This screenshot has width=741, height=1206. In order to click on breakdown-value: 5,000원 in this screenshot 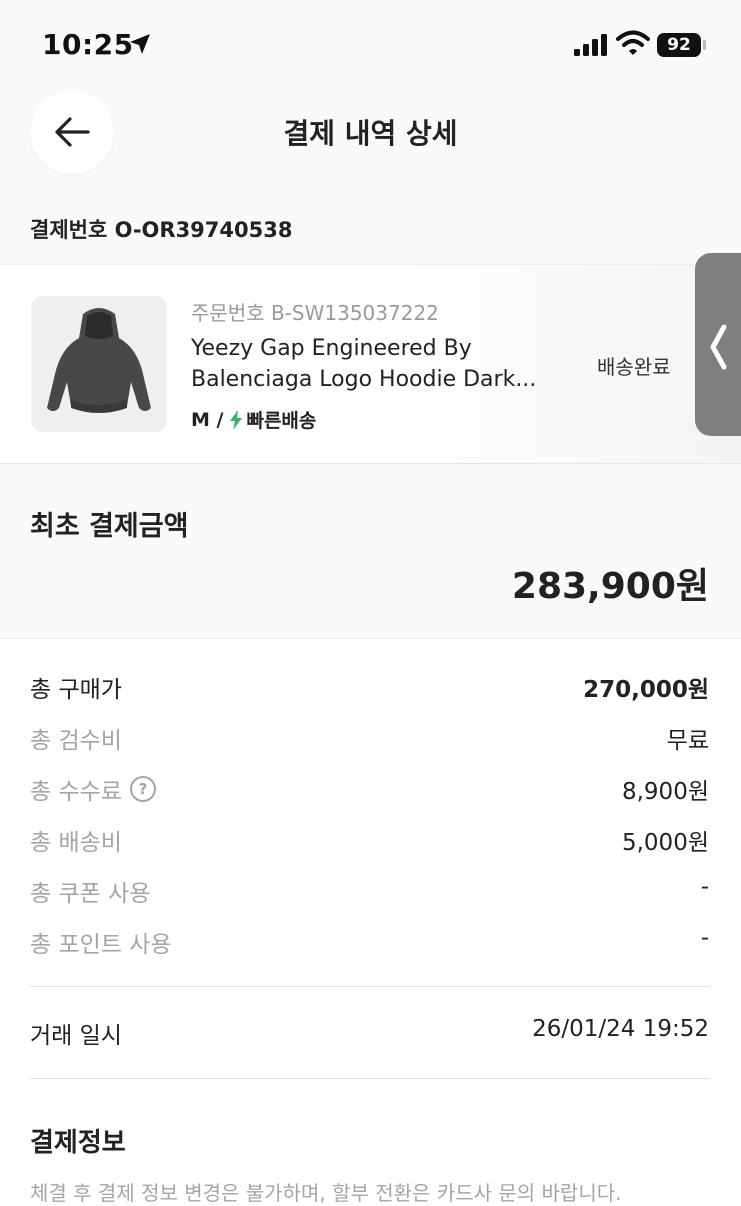, I will do `click(665, 843)`.